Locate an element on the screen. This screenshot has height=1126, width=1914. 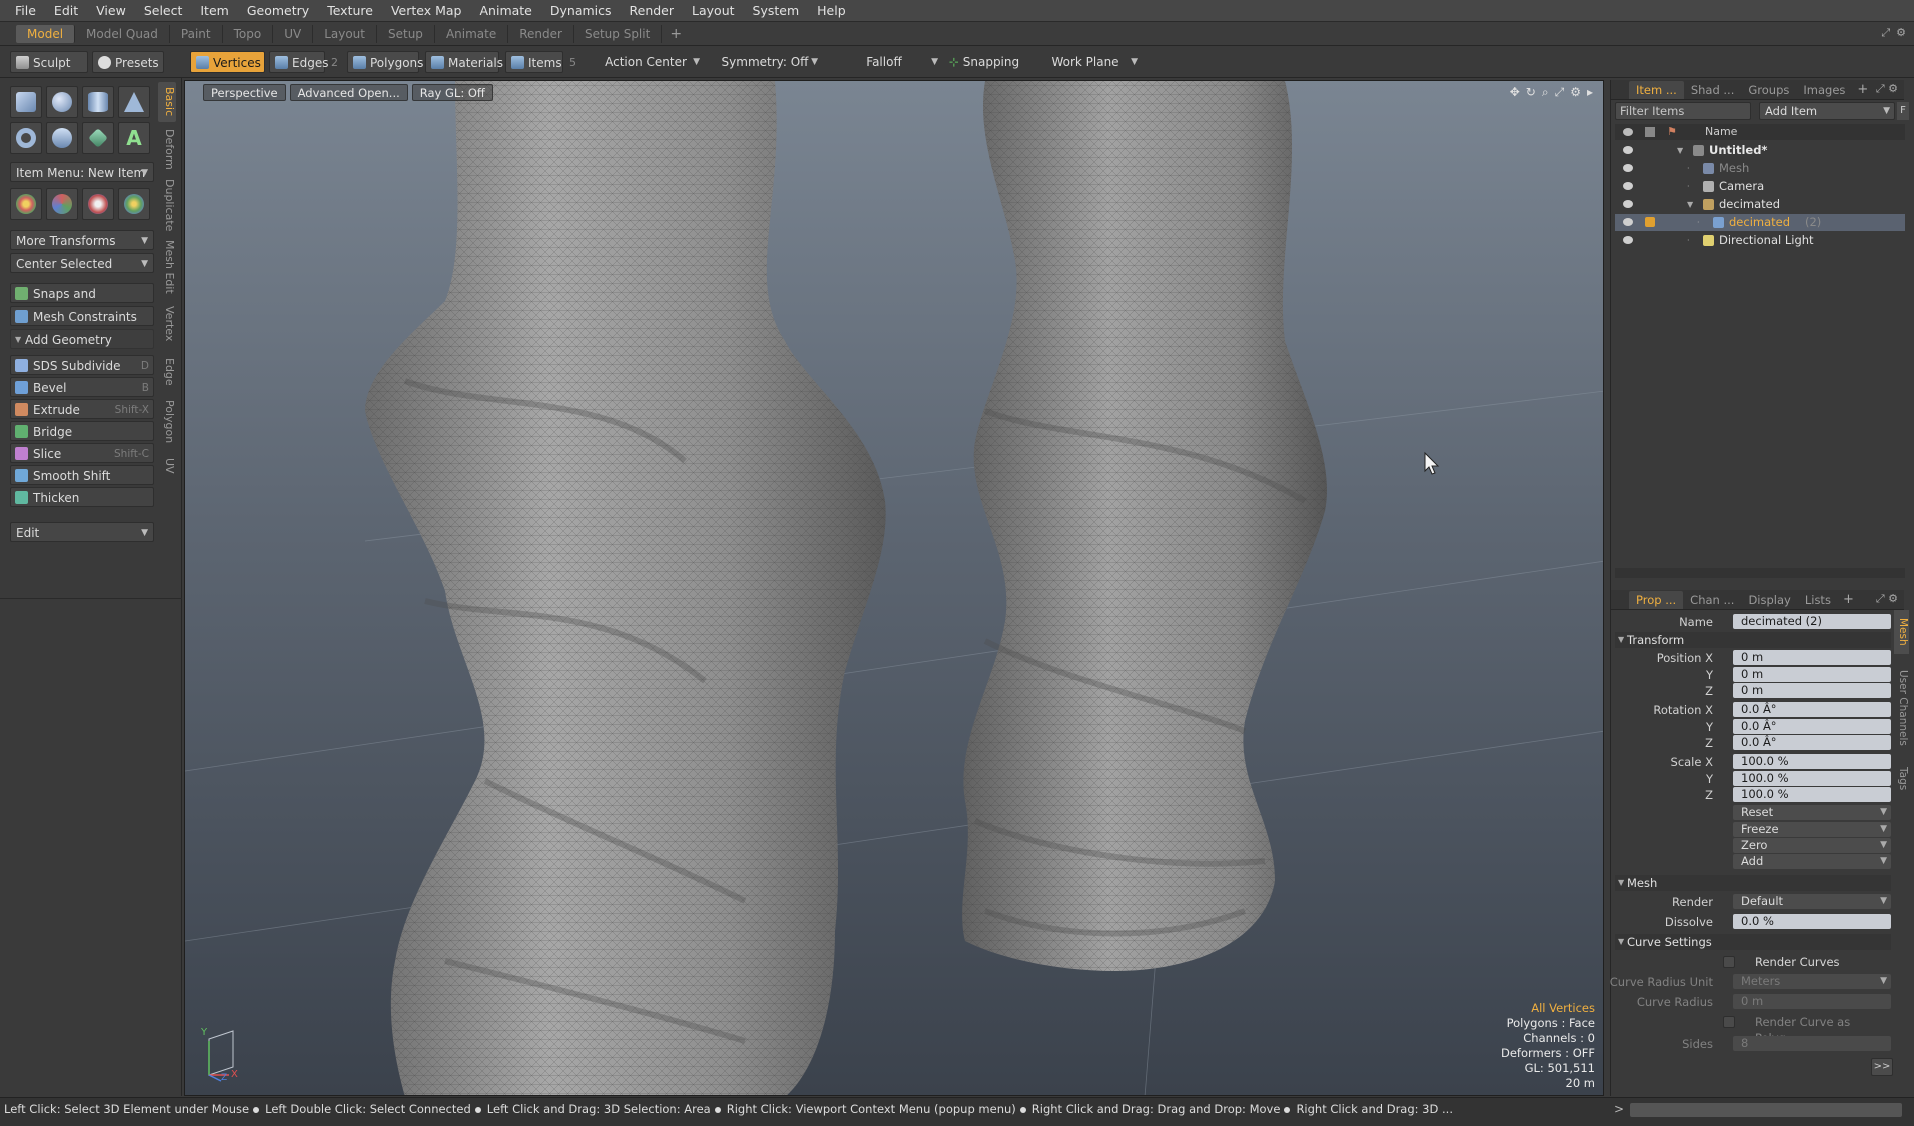
tool-sds-subdivide-button: SDS Subdivide D is located at coordinates (82, 365).